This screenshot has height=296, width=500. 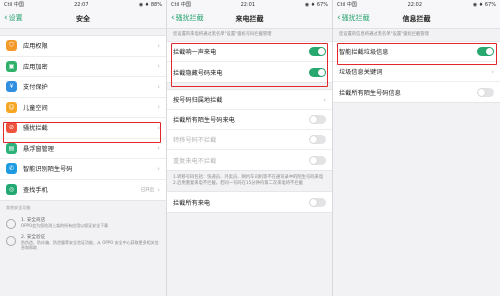 What do you see at coordinates (11, 128) in the screenshot?
I see `block-icon: ⊘` at bounding box center [11, 128].